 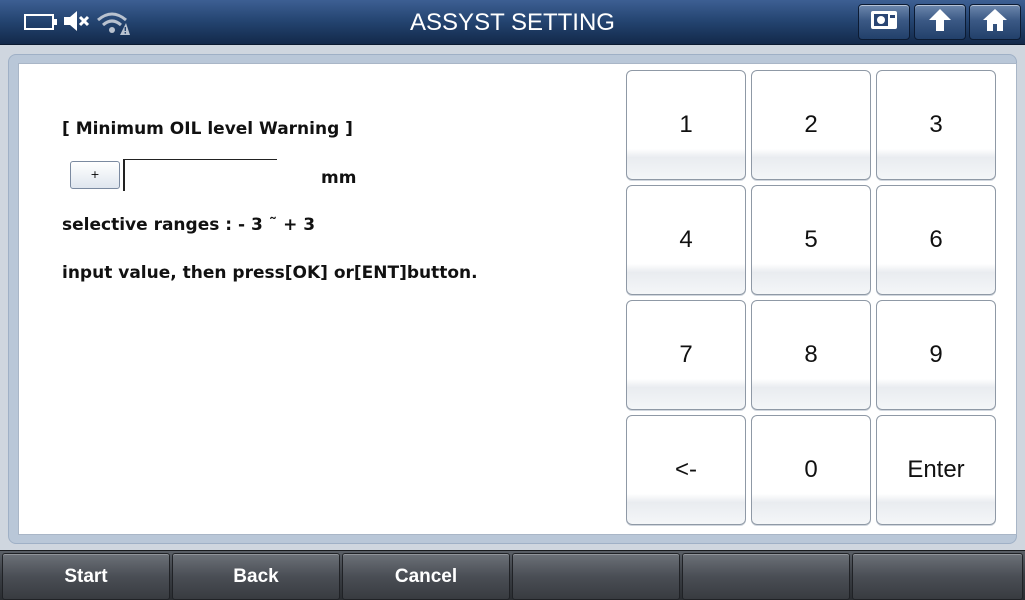 What do you see at coordinates (686, 240) in the screenshot?
I see `key-4: 4` at bounding box center [686, 240].